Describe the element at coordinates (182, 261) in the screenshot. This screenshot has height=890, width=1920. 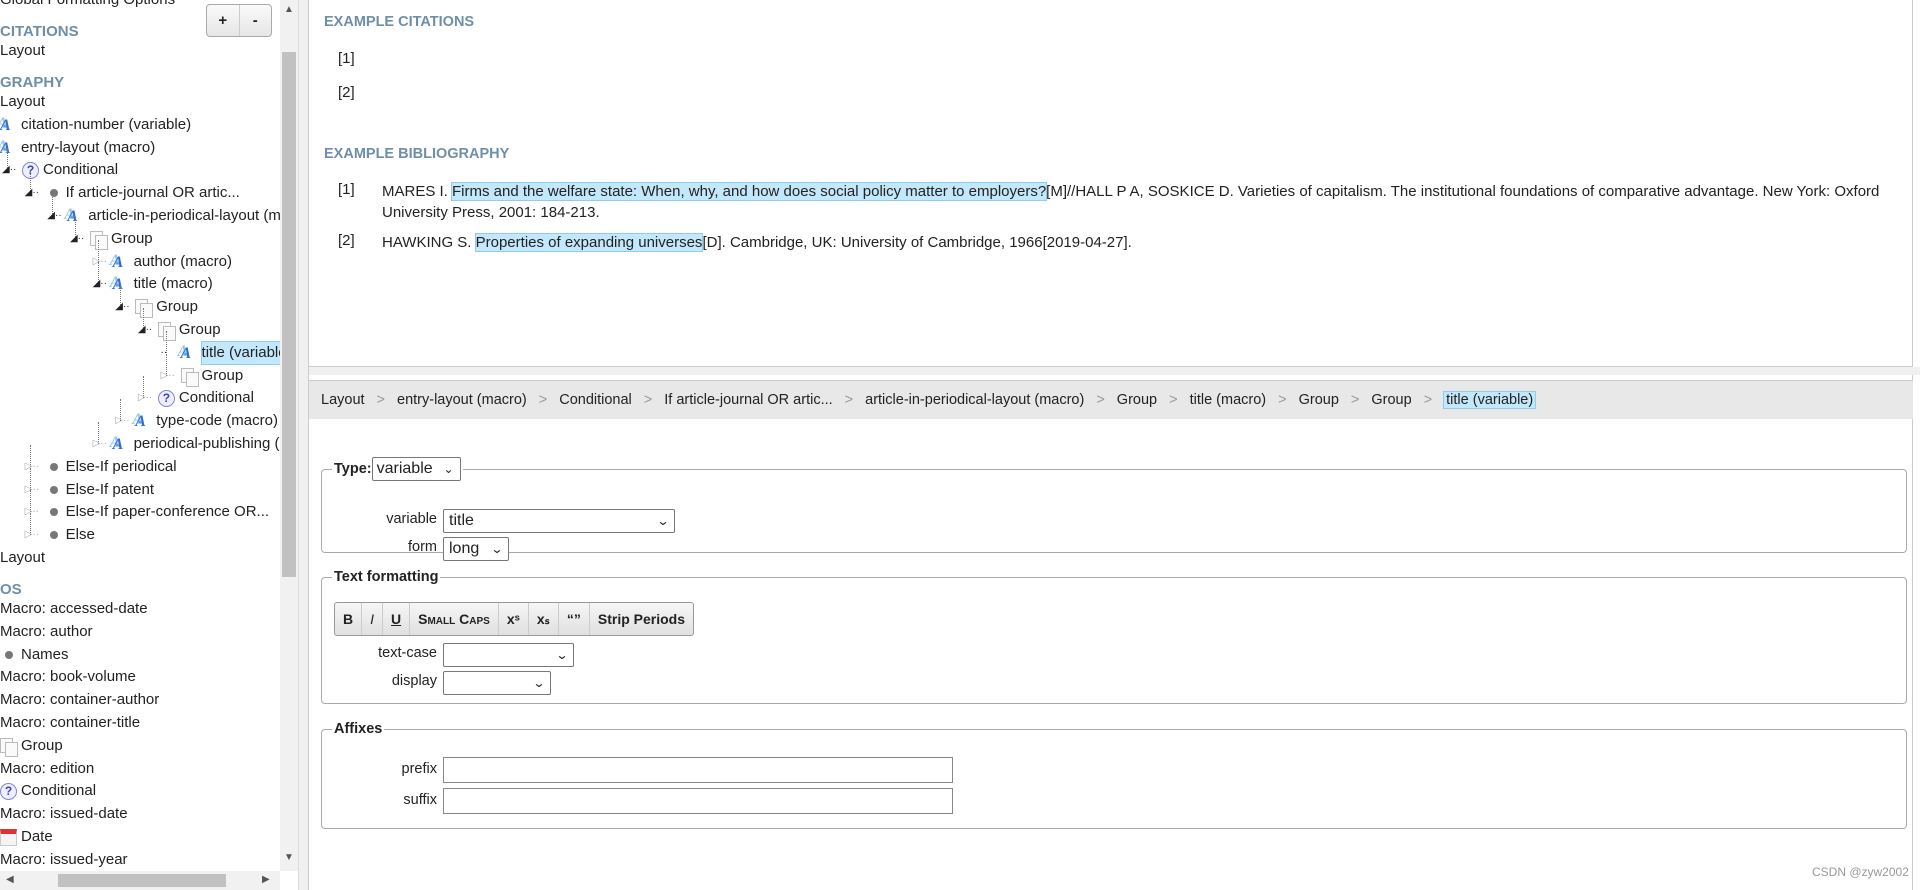
I see `tree-item-label: author (macro)` at that location.